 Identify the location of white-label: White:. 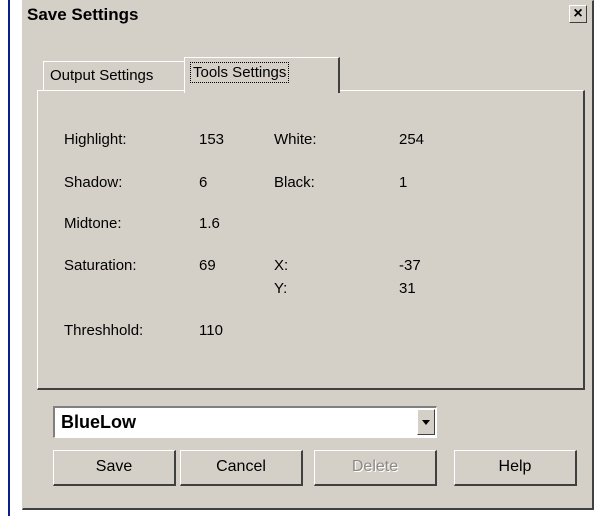
(295, 139).